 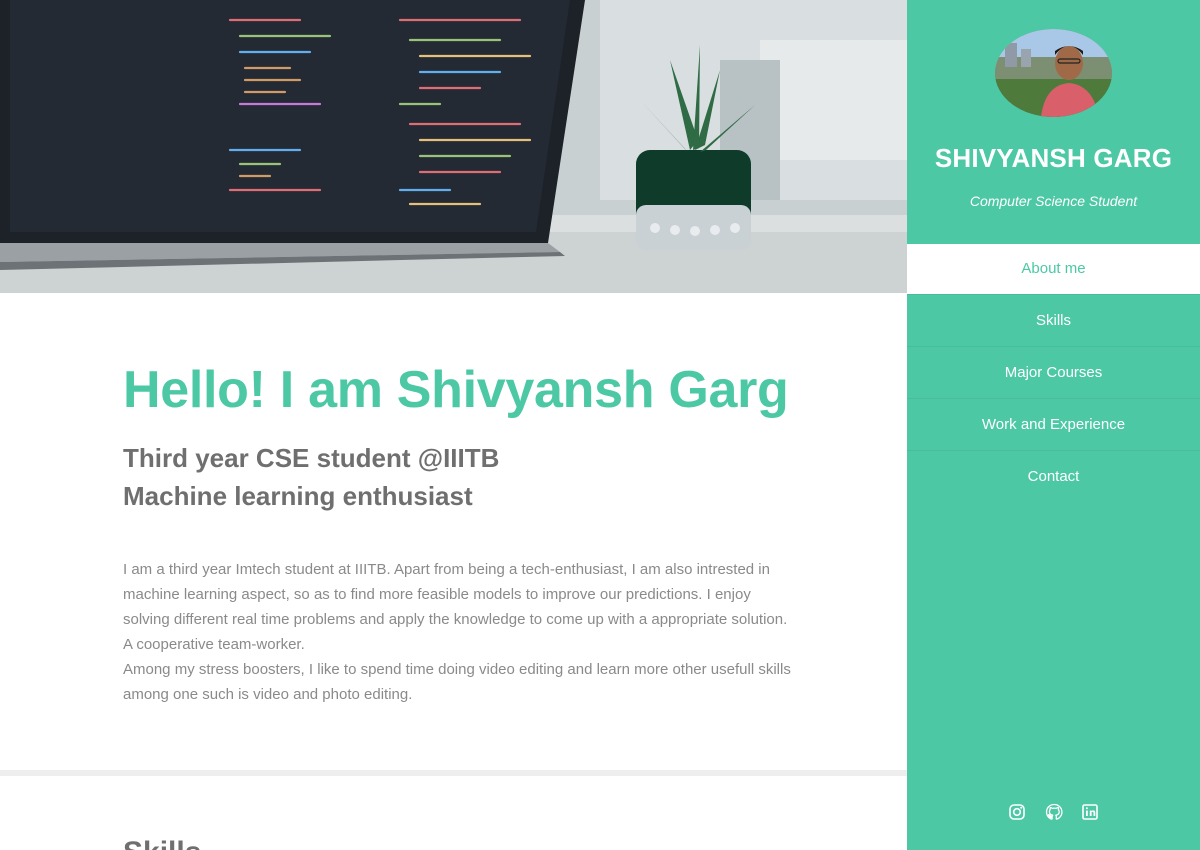 I want to click on github-icon, so click(x=1054, y=812).